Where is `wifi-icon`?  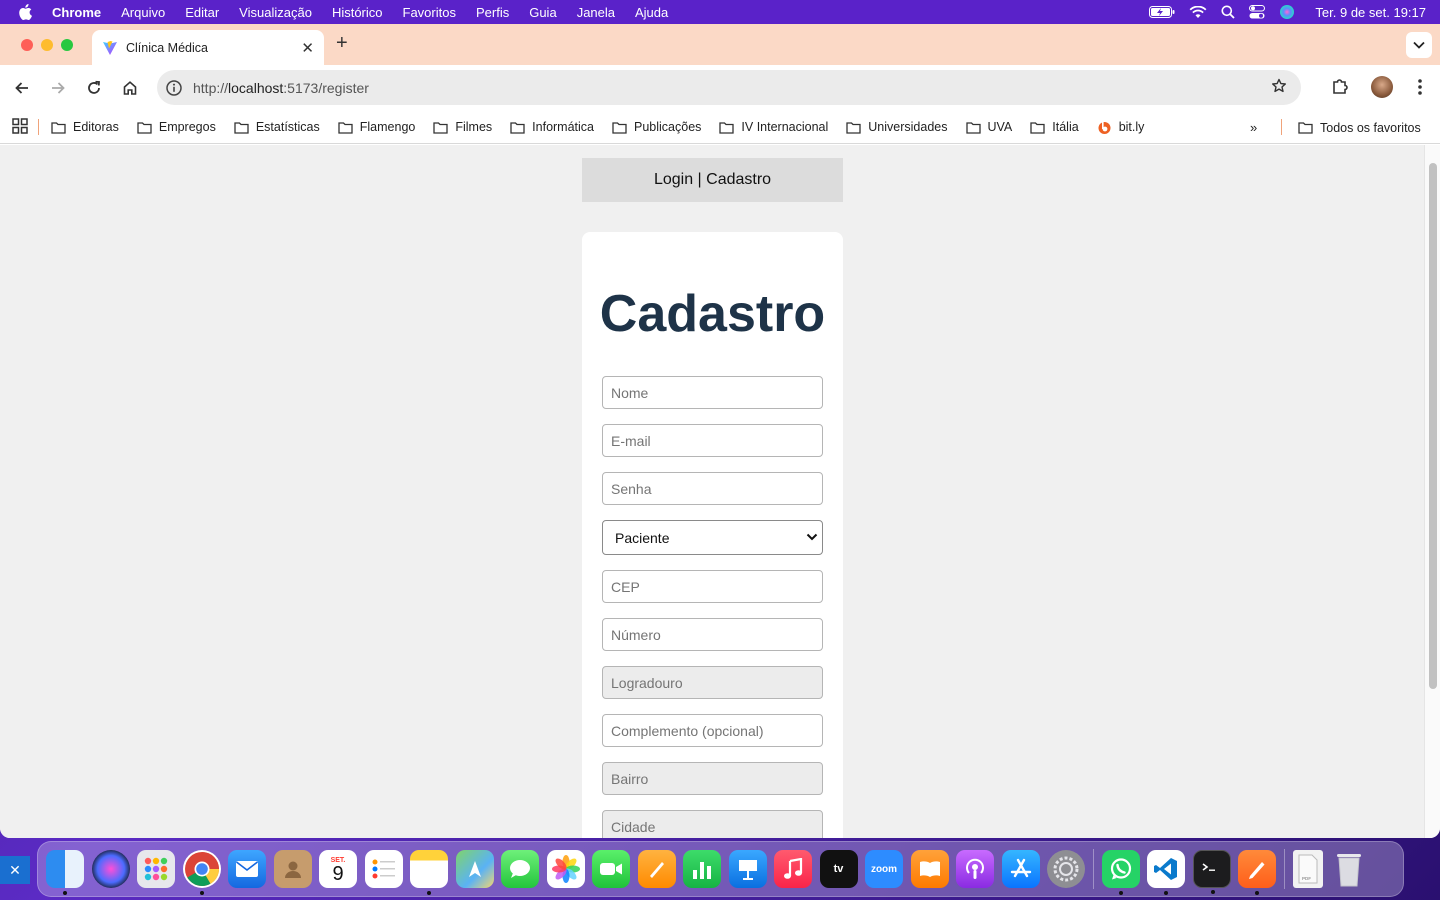
wifi-icon is located at coordinates (1198, 12).